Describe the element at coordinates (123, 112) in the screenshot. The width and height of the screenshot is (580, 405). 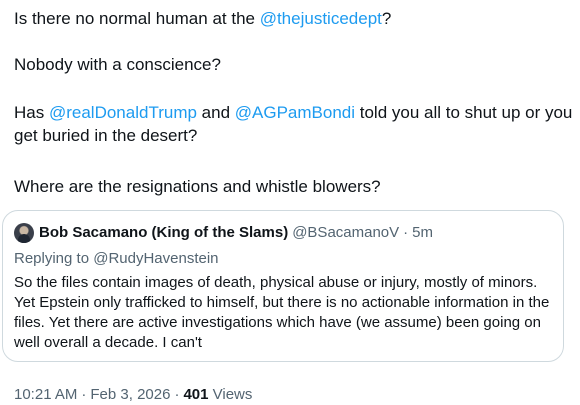
I see `mention-realdonaldtrump-link: @realDonaldTrump` at that location.